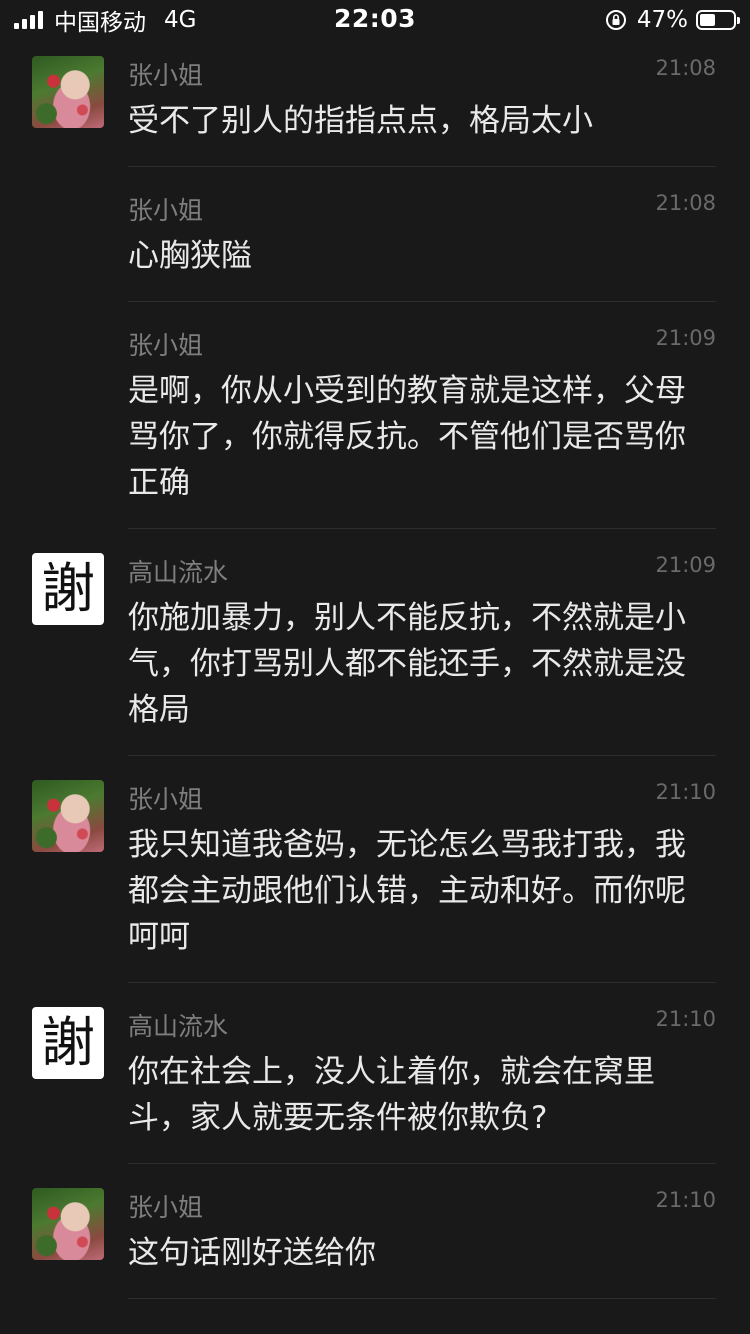  What do you see at coordinates (422, 267) in the screenshot?
I see `message-text: 心胸狭隘` at bounding box center [422, 267].